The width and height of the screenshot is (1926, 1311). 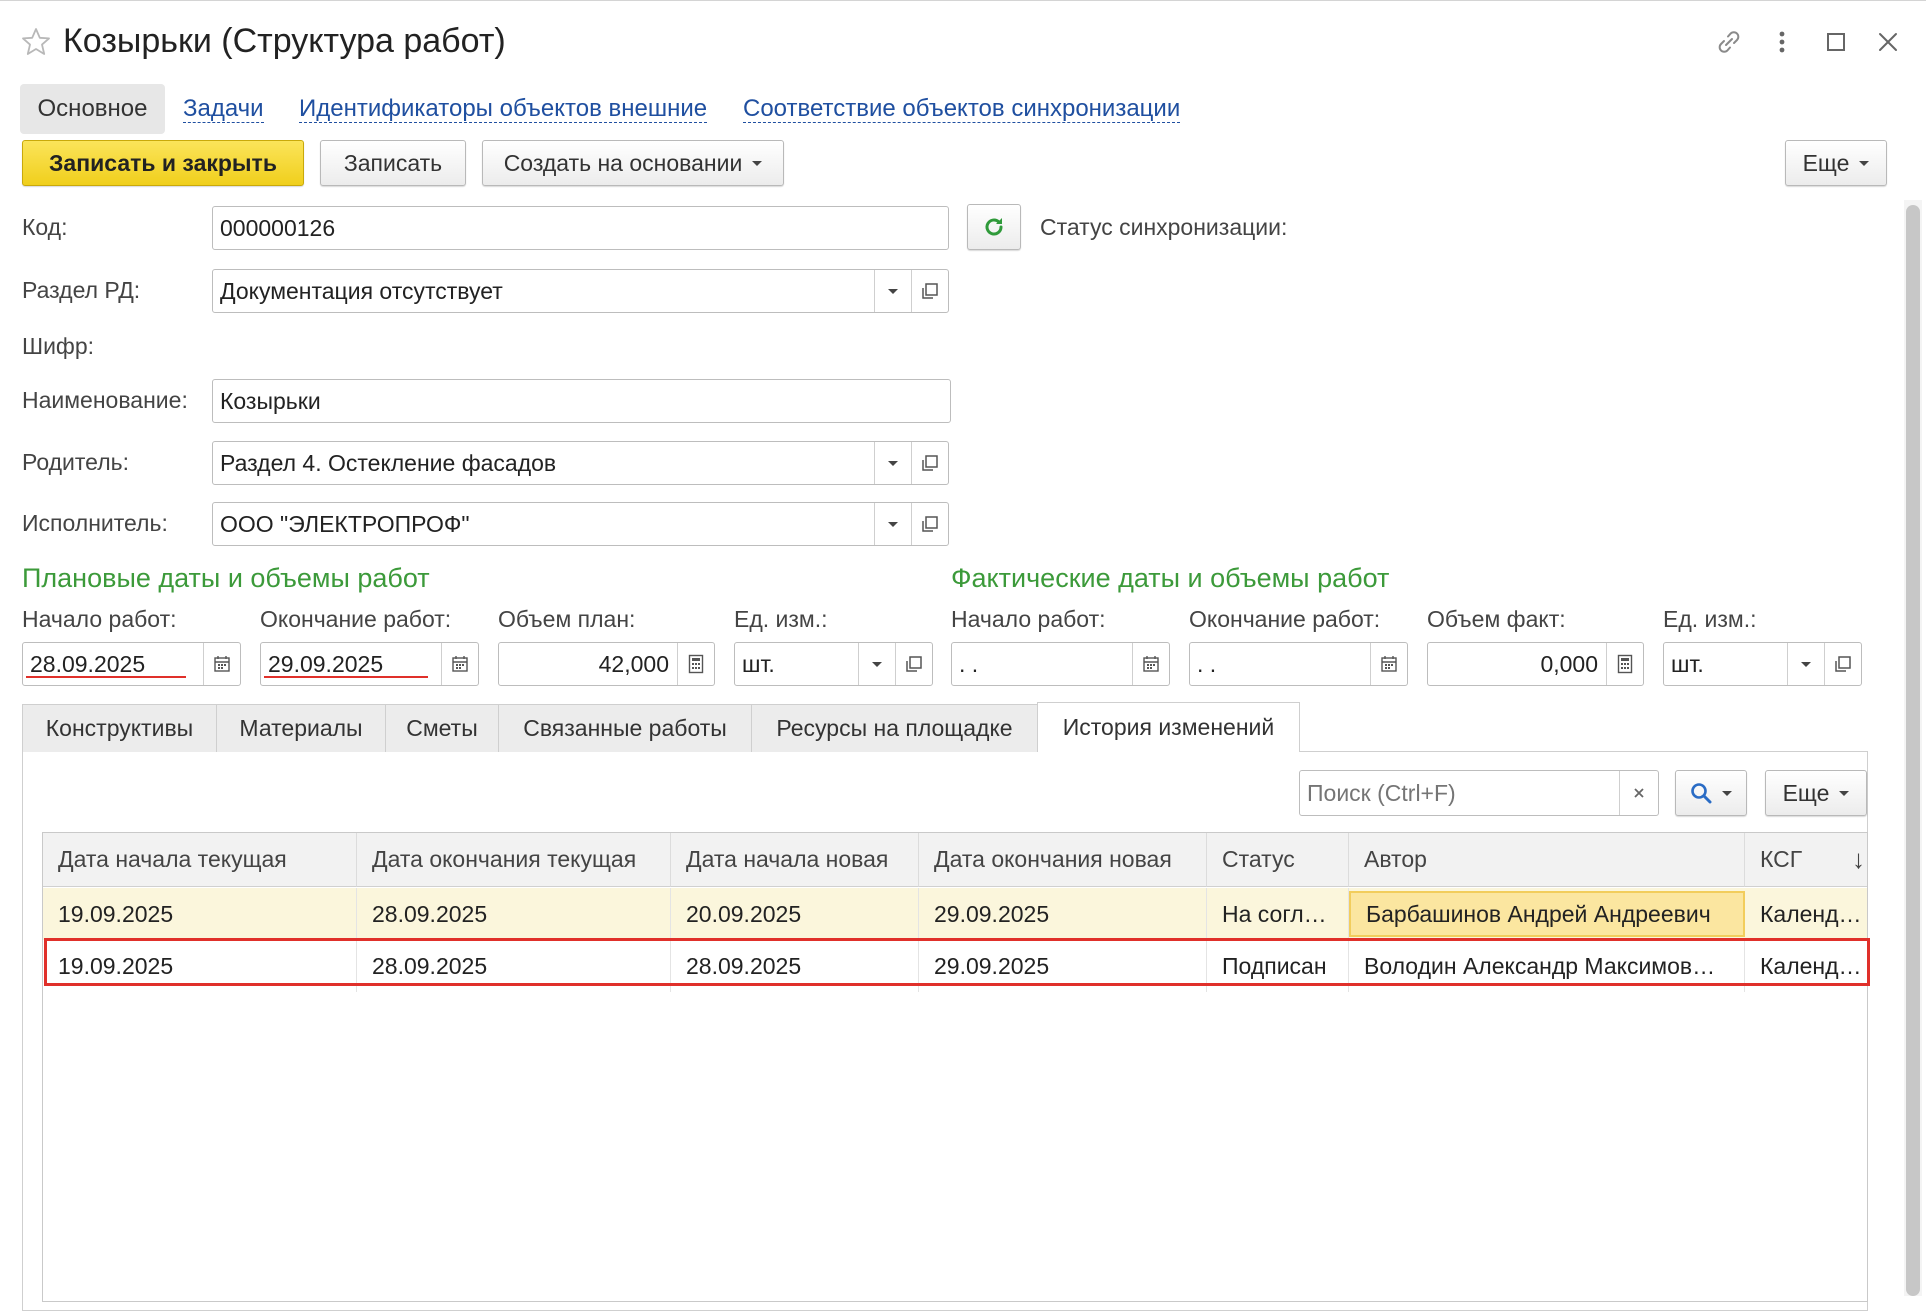 What do you see at coordinates (1888, 42) in the screenshot?
I see `close-icon` at bounding box center [1888, 42].